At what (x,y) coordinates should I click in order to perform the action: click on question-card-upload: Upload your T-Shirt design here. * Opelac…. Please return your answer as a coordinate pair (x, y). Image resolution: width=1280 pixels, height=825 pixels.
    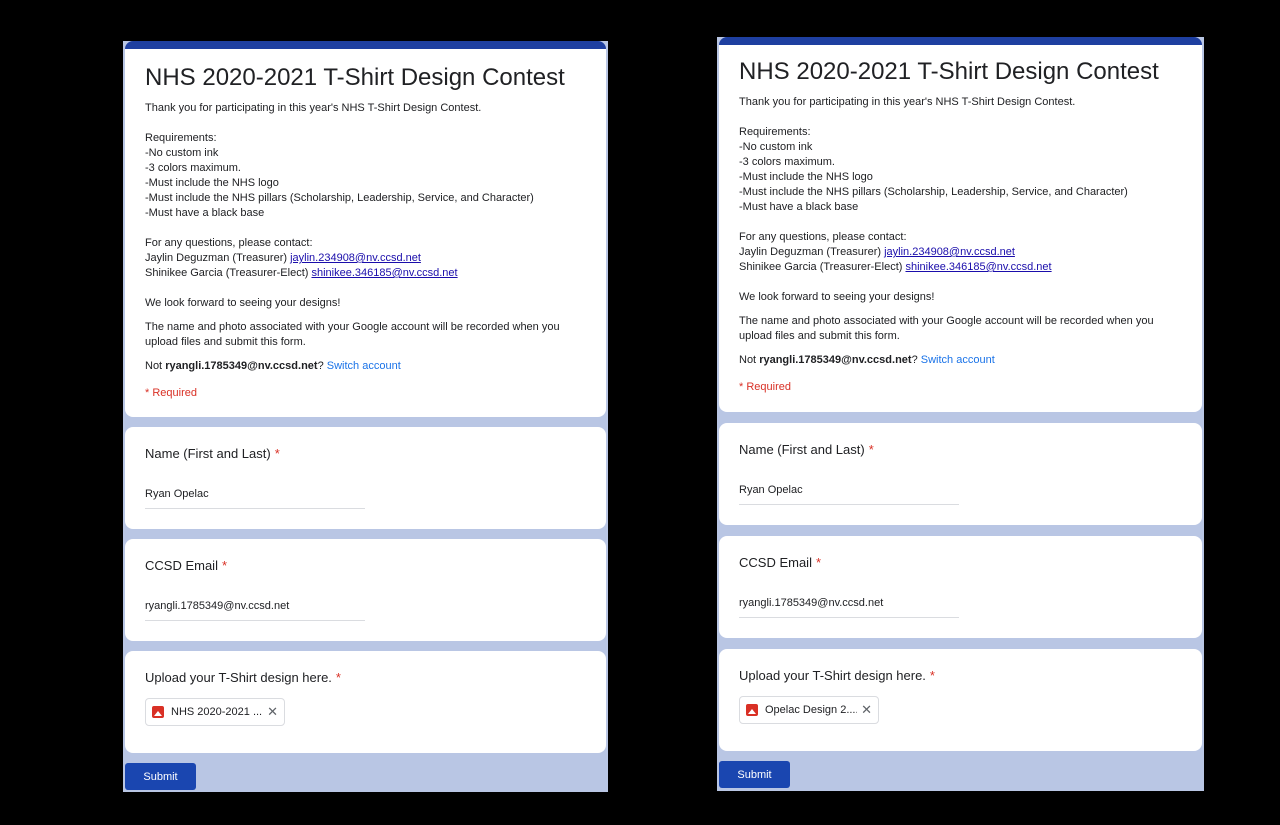
    Looking at the image, I should click on (960, 700).